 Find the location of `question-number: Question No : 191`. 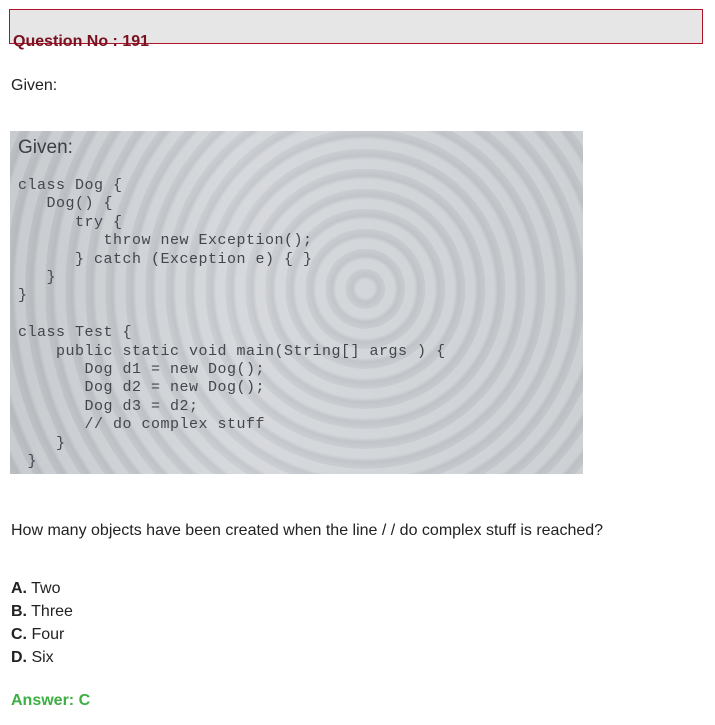

question-number: Question No : 191 is located at coordinates (81, 41).